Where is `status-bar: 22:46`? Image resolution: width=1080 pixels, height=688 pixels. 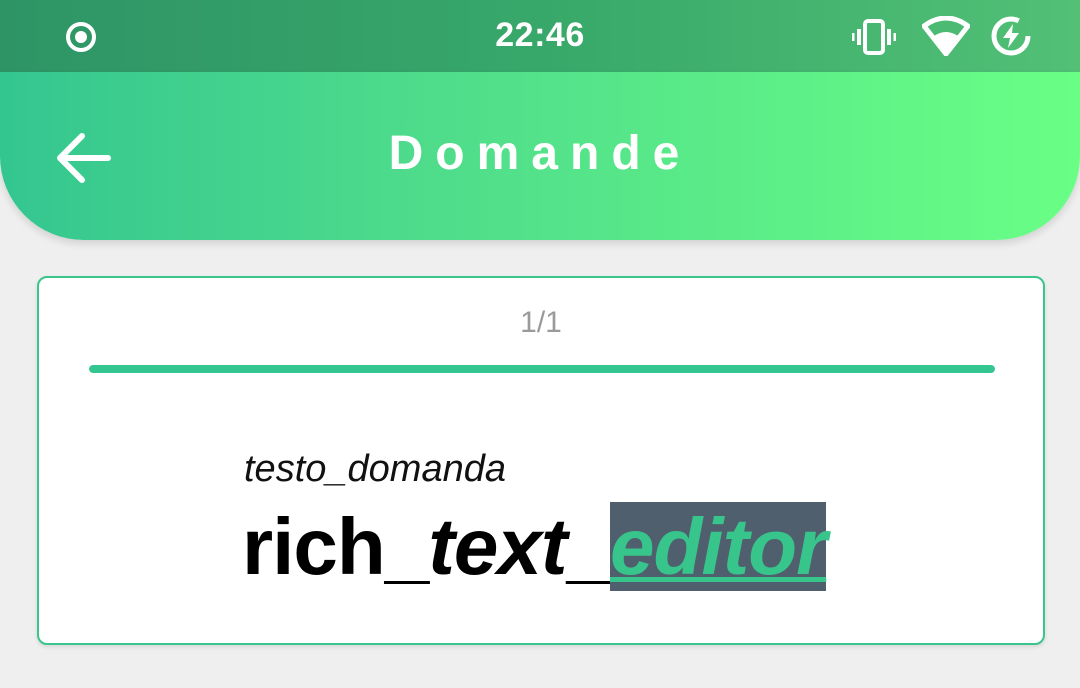 status-bar: 22:46 is located at coordinates (540, 36).